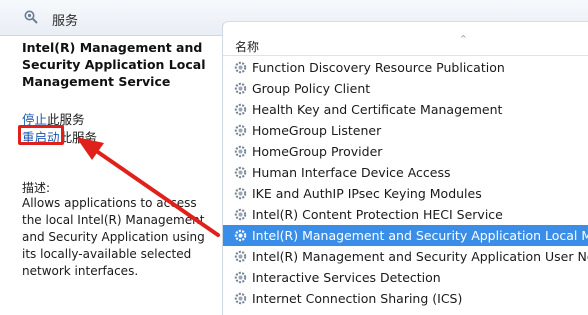 This screenshot has width=588, height=315. I want to click on page-title: 服务, so click(65, 21).